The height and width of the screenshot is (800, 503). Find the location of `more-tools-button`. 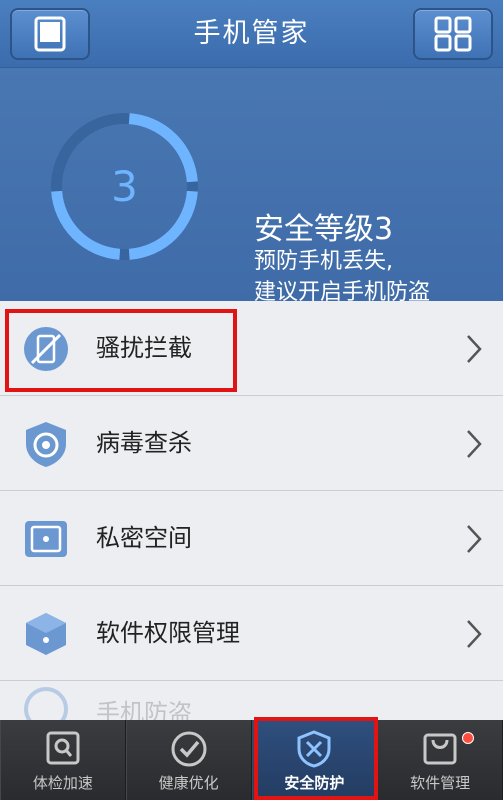

more-tools-button is located at coordinates (453, 34).